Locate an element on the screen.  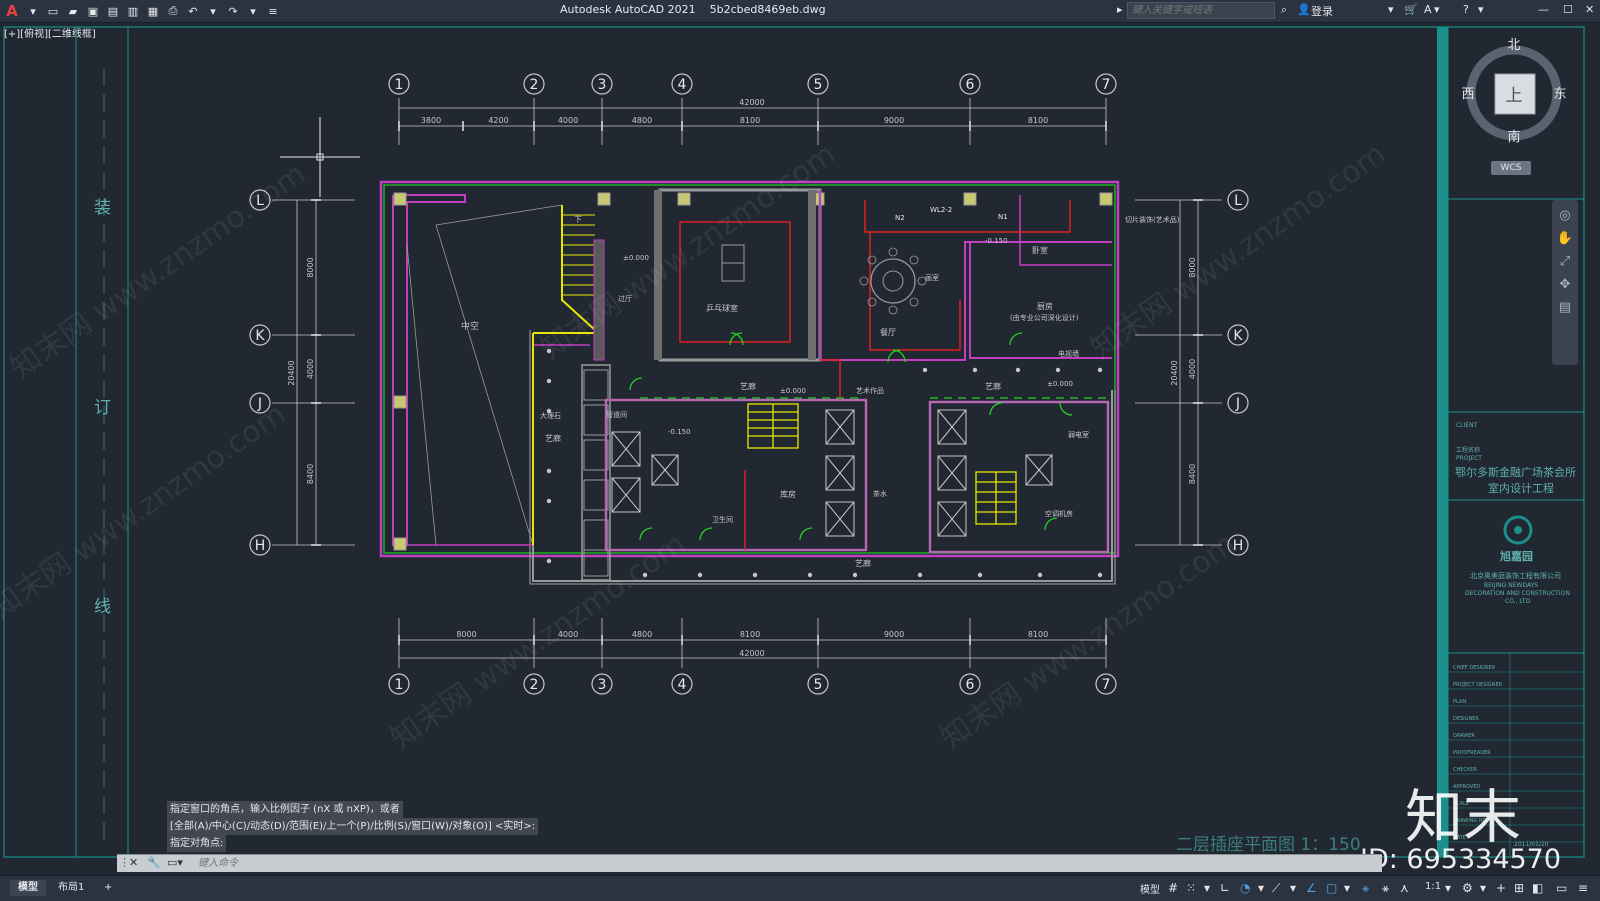
customization-menu-icon: ≡ is located at coordinates (1583, 888).